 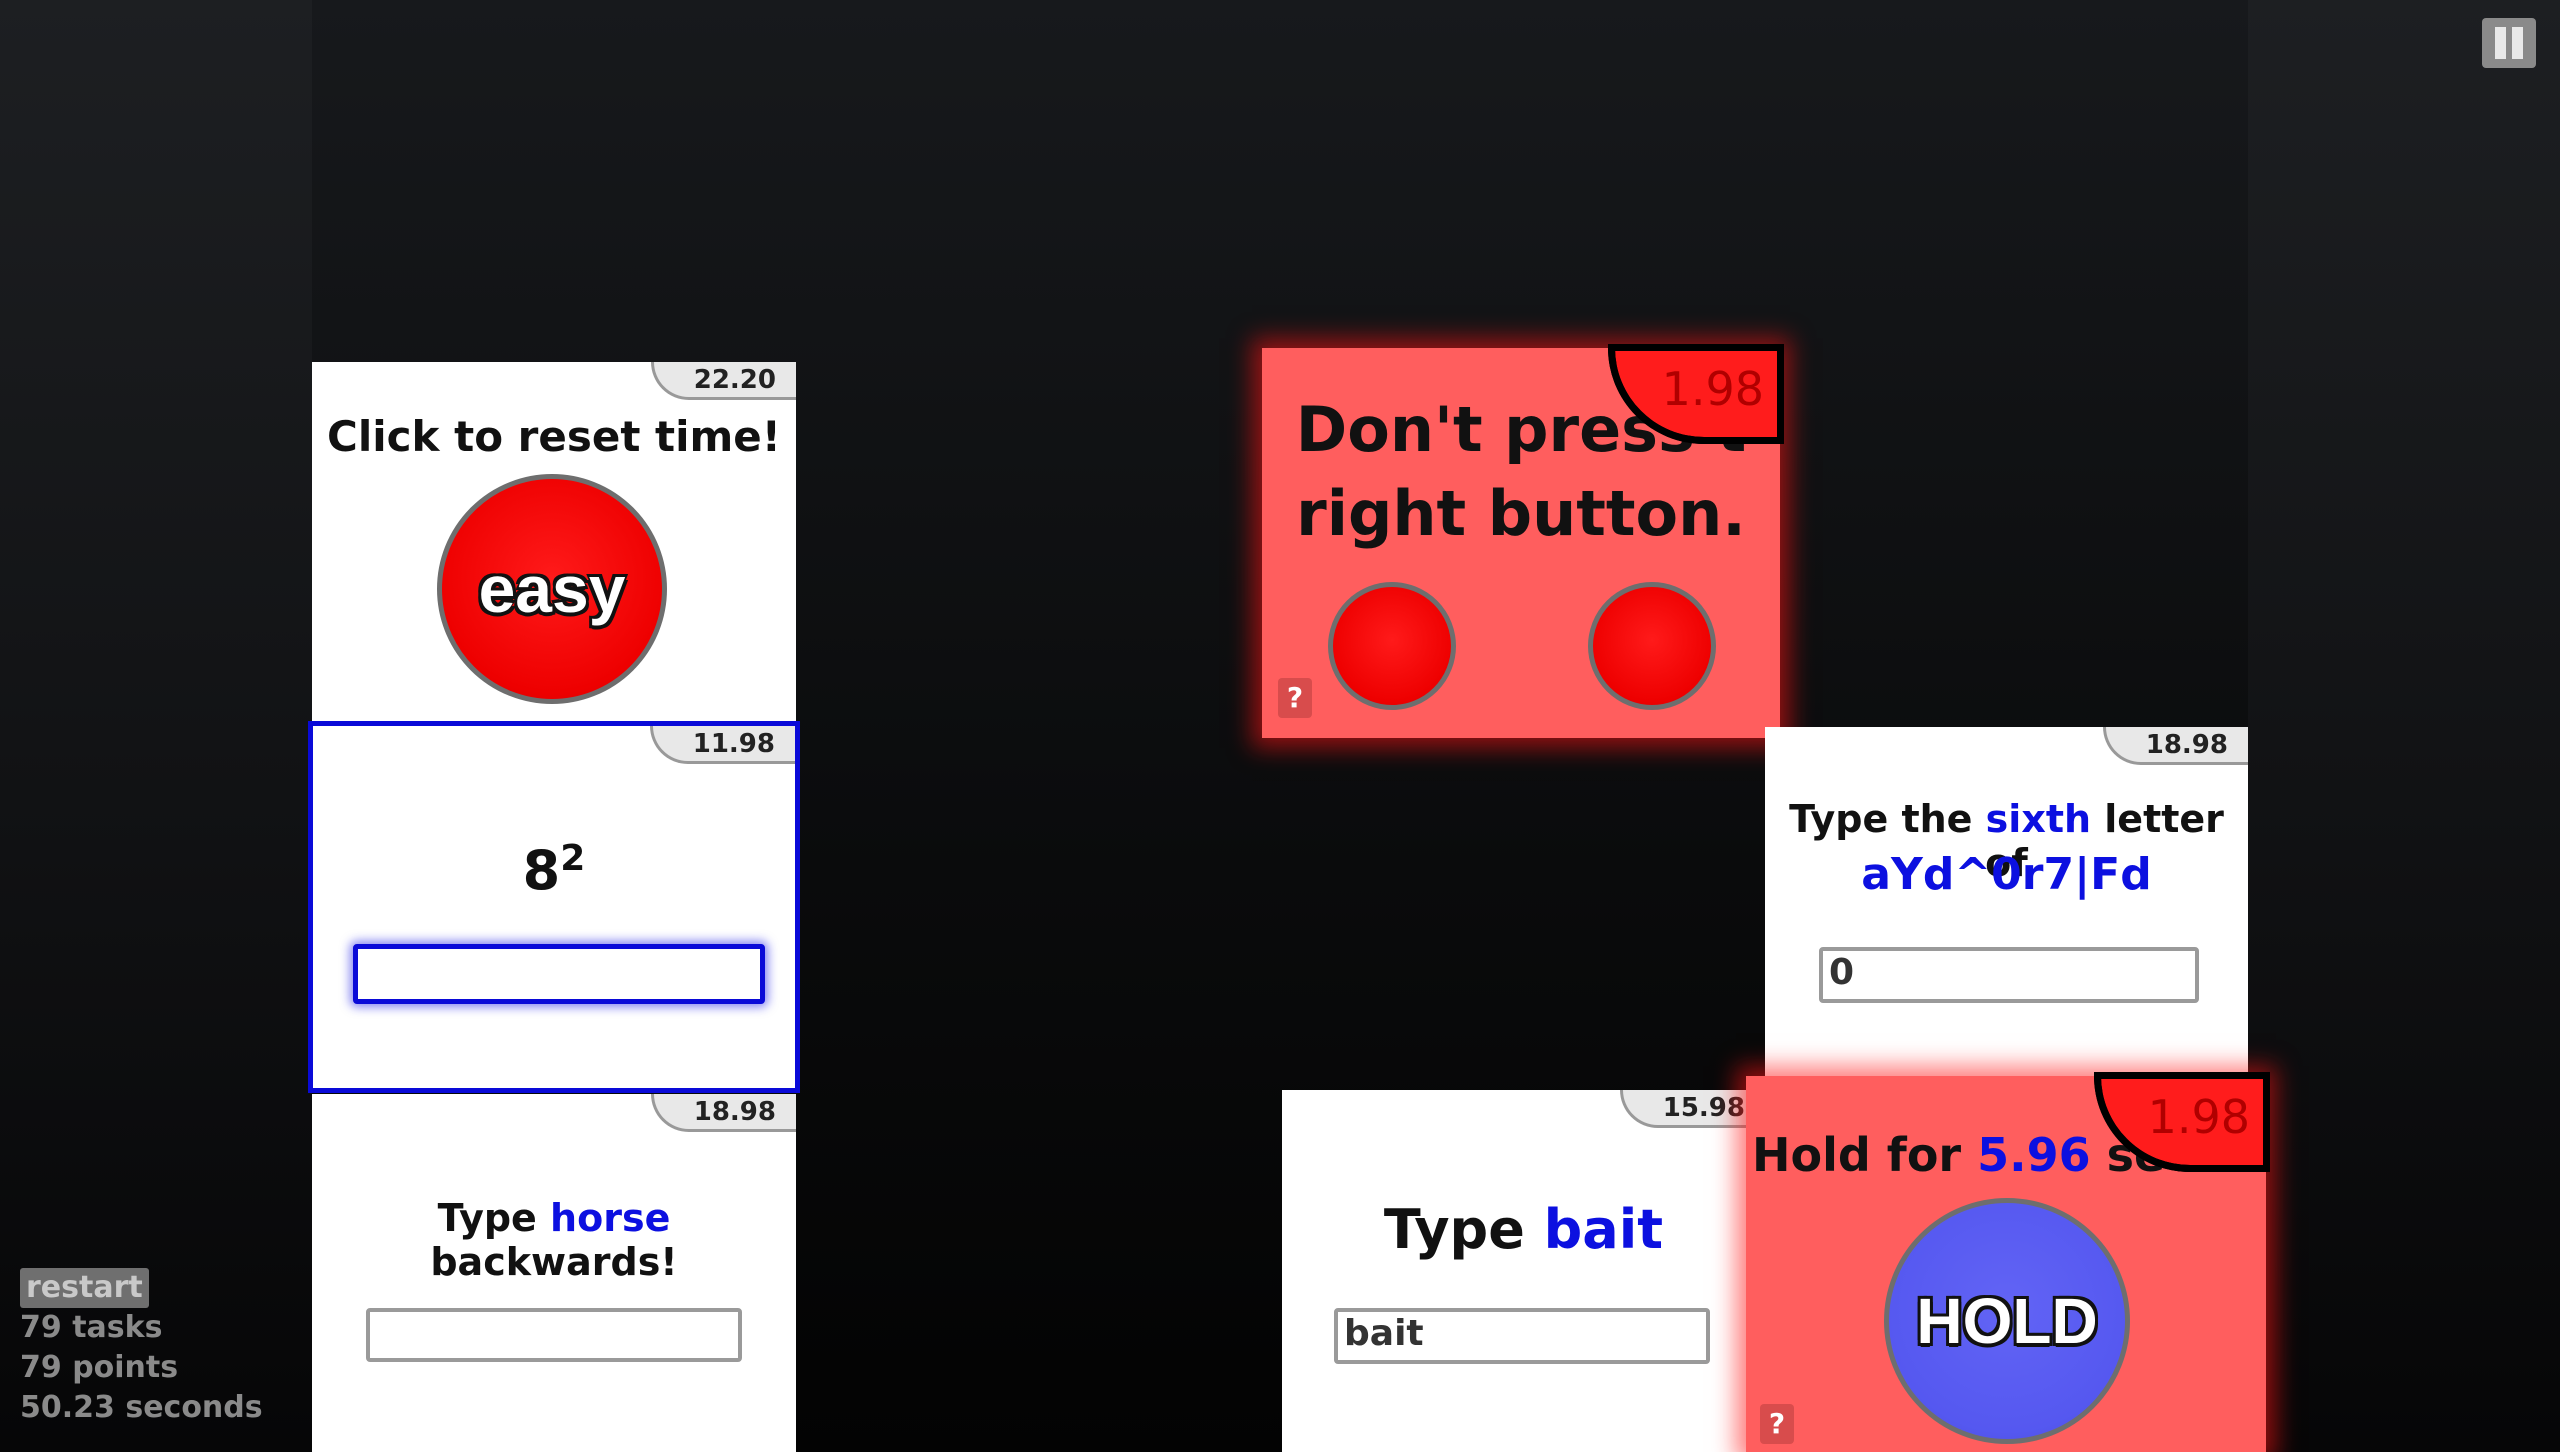 What do you see at coordinates (91, 1327) in the screenshot?
I see `tasks-count: 79 tasks` at bounding box center [91, 1327].